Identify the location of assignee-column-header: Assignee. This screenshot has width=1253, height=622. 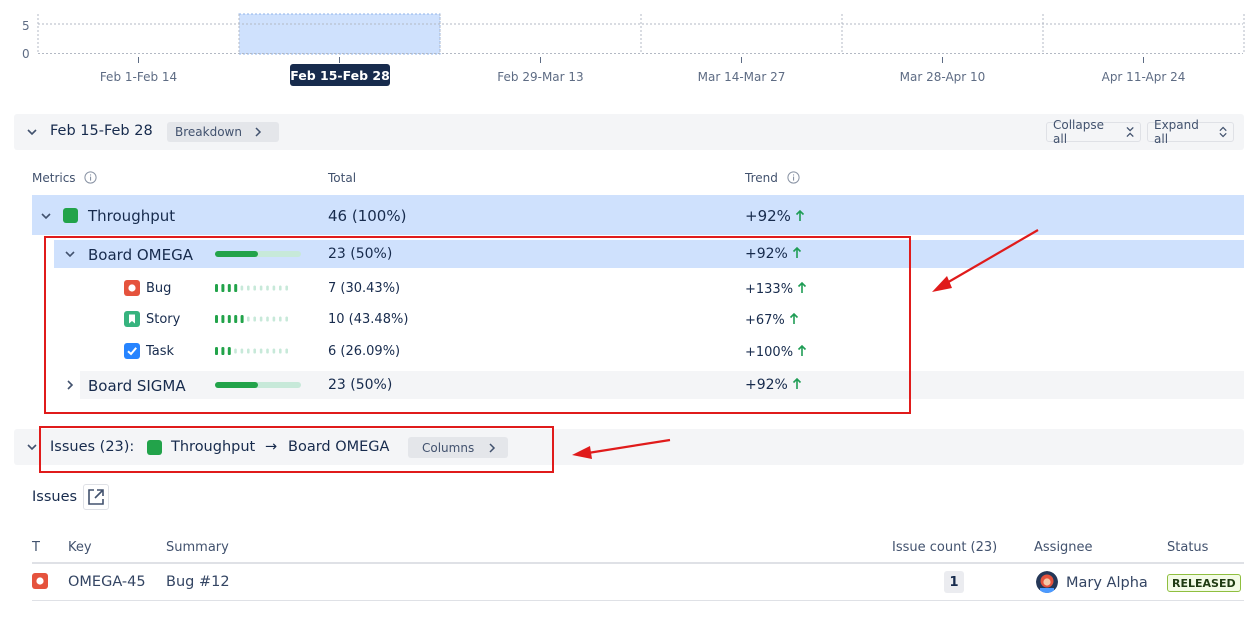
(1063, 547).